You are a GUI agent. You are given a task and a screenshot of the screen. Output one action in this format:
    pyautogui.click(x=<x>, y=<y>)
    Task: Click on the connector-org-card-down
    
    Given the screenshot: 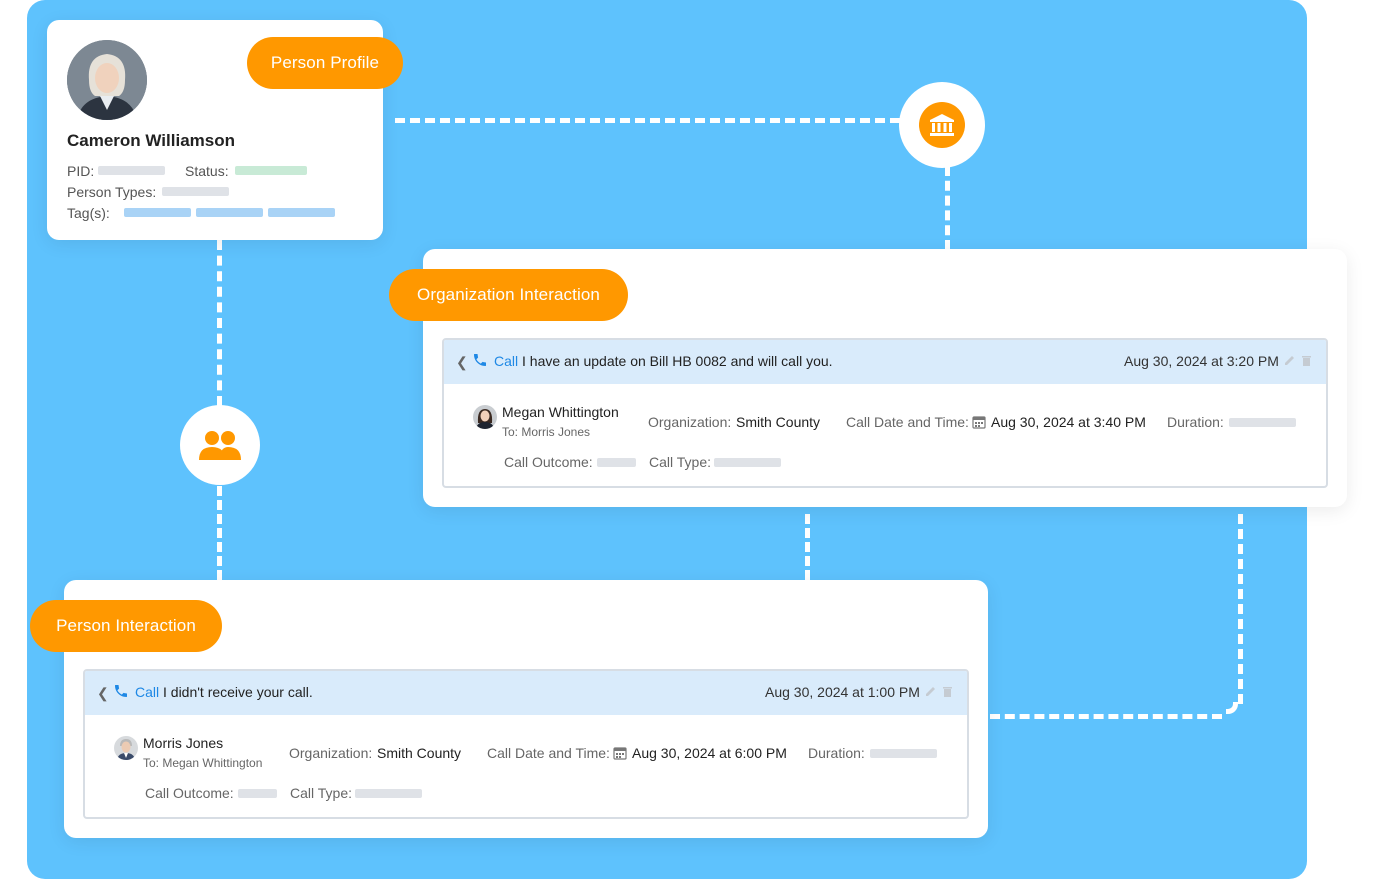 What is the action you would take?
    pyautogui.click(x=807, y=547)
    